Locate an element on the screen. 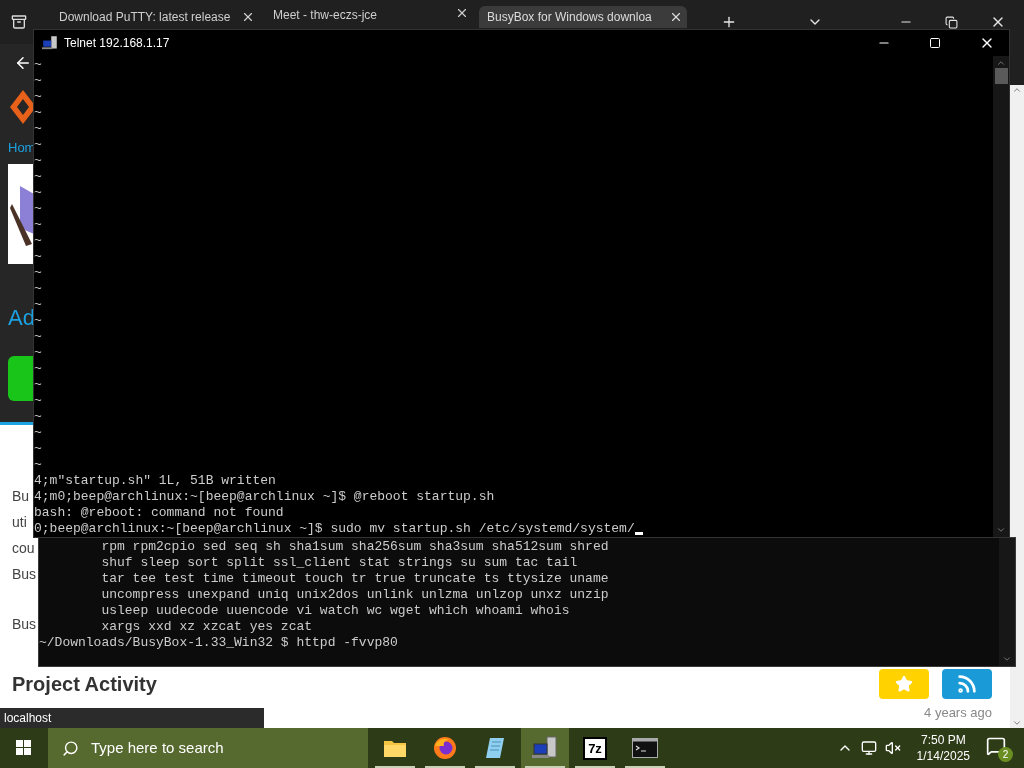  rss-button is located at coordinates (967, 684).